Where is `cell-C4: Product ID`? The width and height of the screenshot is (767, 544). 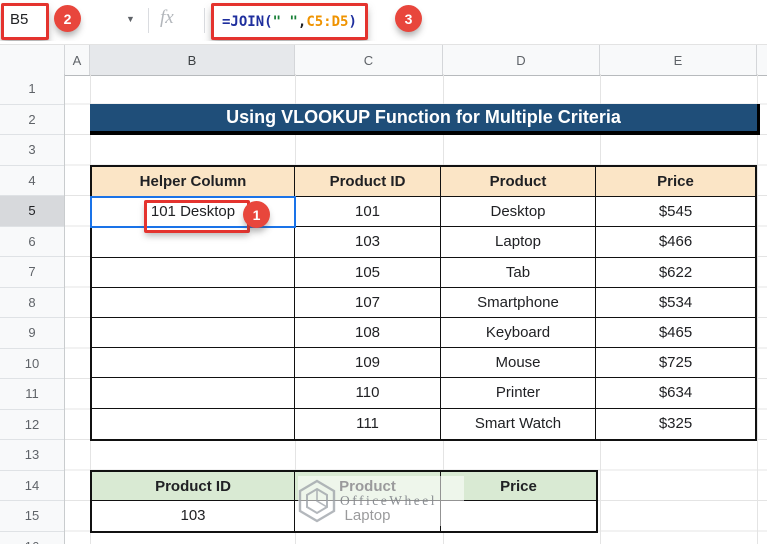
cell-C4: Product ID is located at coordinates (368, 182).